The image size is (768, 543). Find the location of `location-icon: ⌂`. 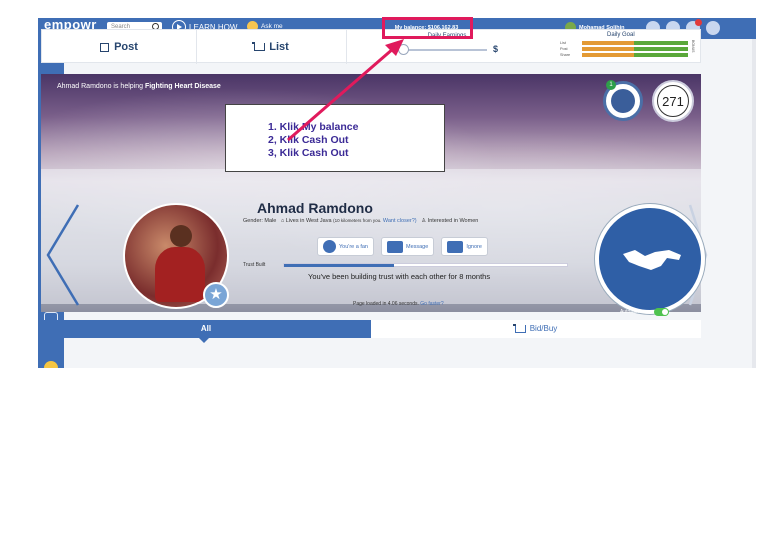

location-icon: ⌂ is located at coordinates (282, 221).